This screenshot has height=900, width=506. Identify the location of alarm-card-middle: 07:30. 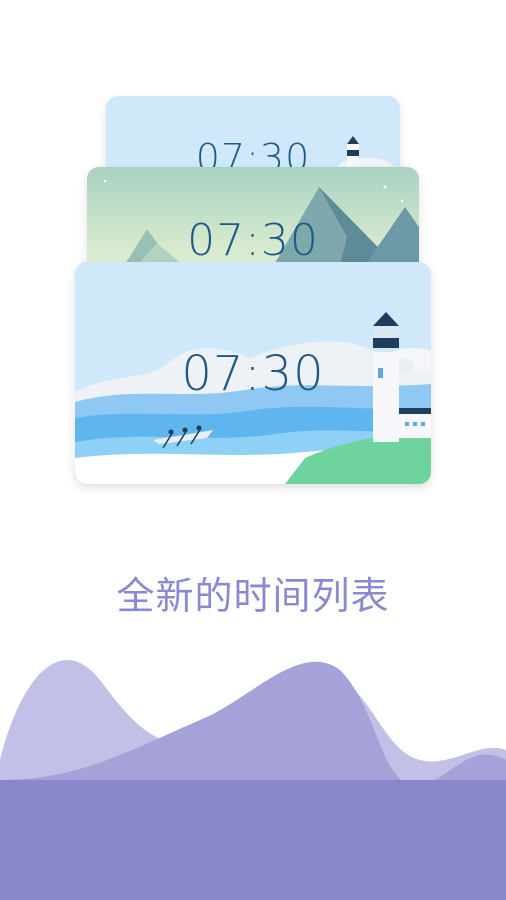
(253, 222).